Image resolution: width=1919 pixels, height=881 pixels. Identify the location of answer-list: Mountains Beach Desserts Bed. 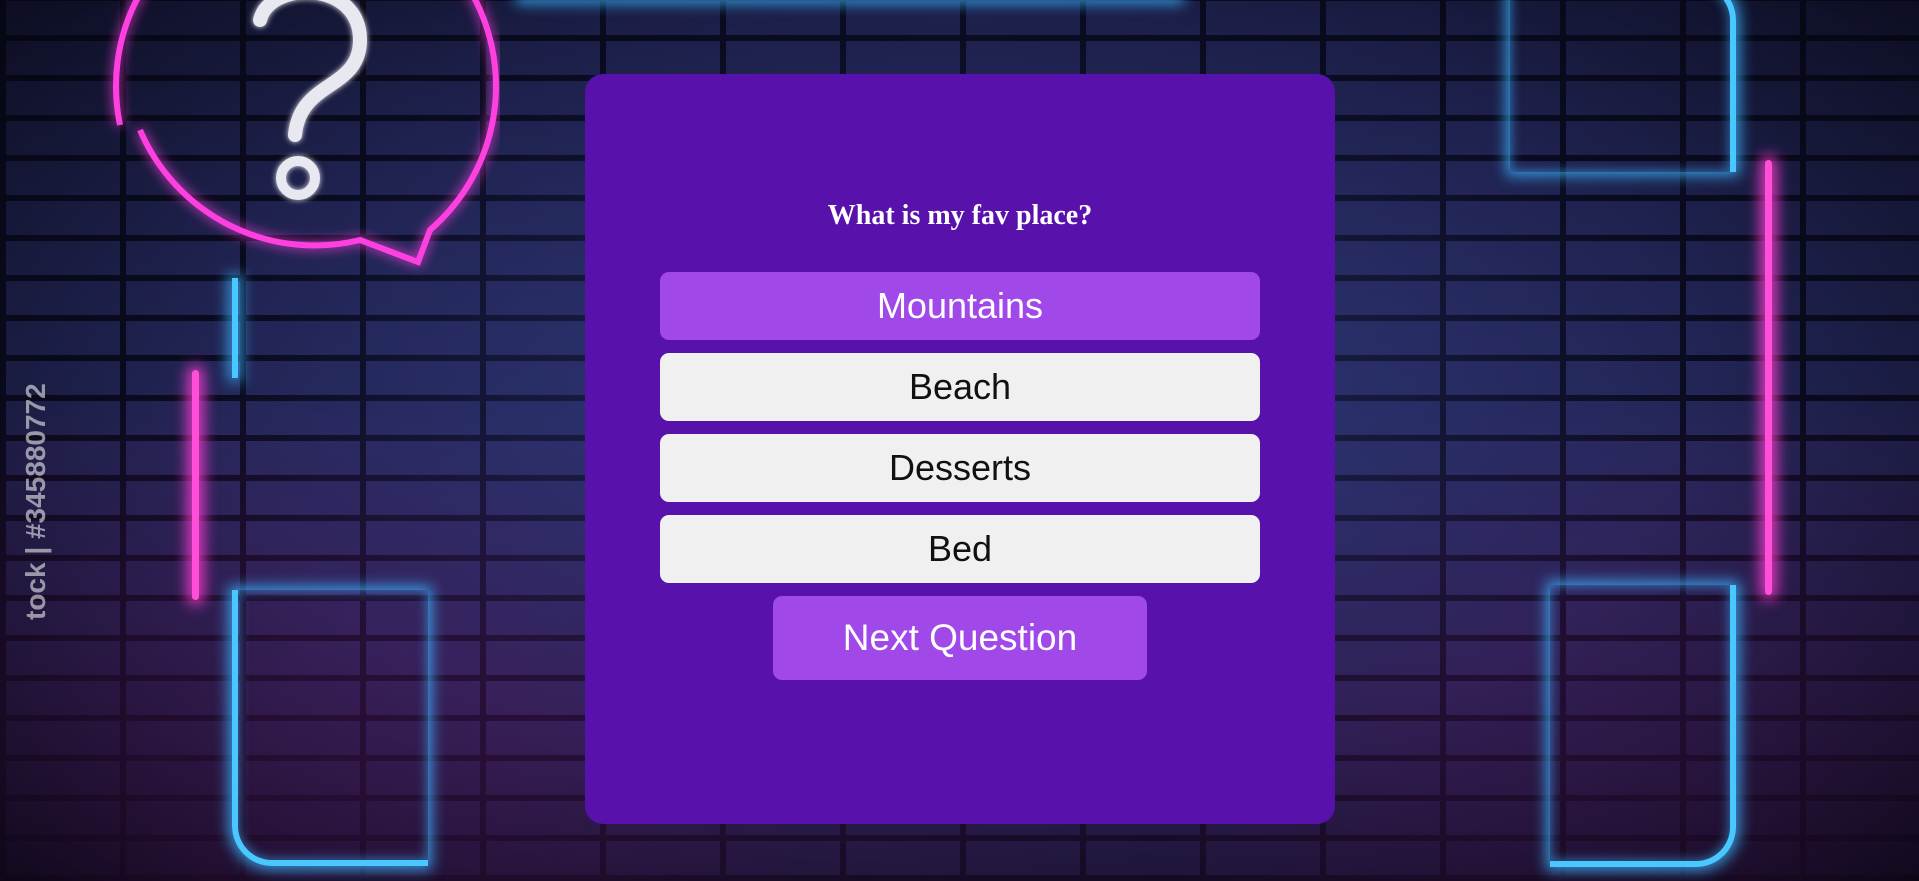
(960, 427).